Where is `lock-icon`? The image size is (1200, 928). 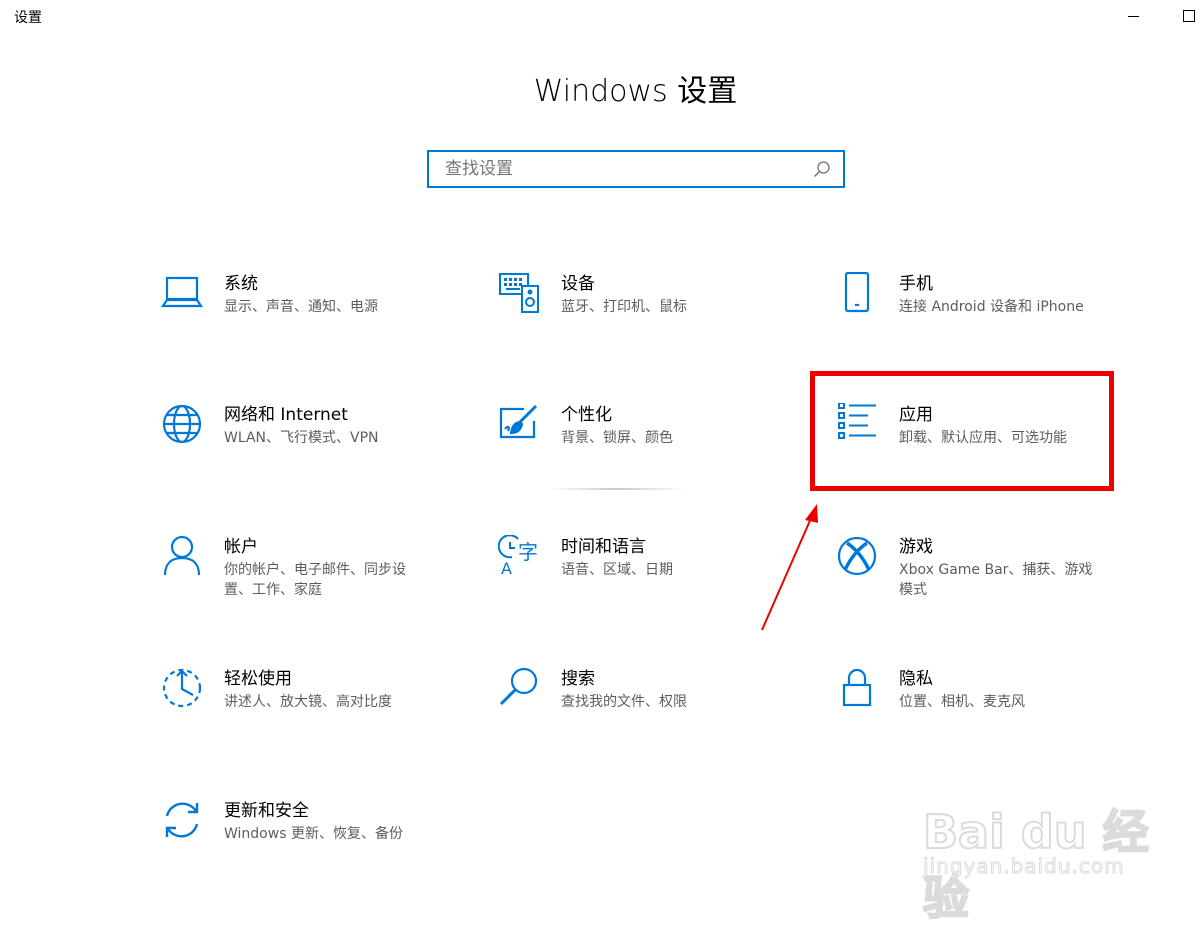 lock-icon is located at coordinates (857, 689).